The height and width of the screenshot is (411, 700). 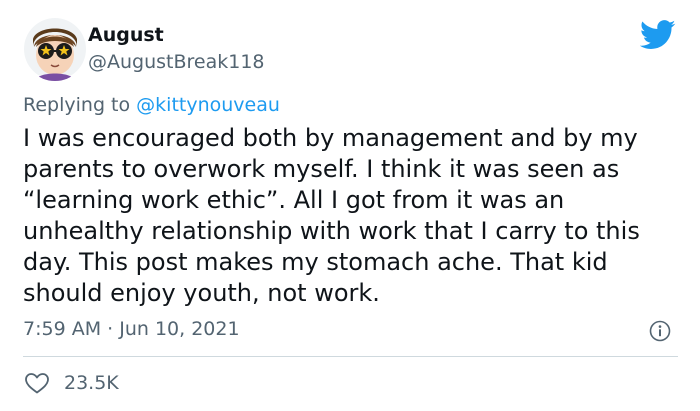 What do you see at coordinates (176, 62) in the screenshot?
I see `user-handle: @AugustBreak118` at bounding box center [176, 62].